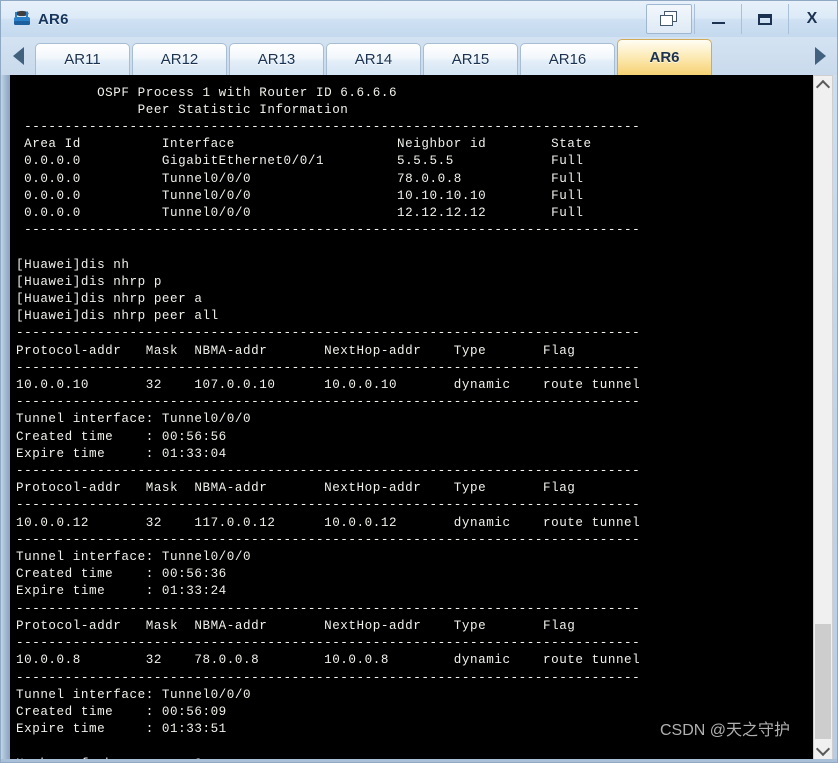 The width and height of the screenshot is (838, 763). Describe the element at coordinates (717, 19) in the screenshot. I see `minimize-button` at that location.